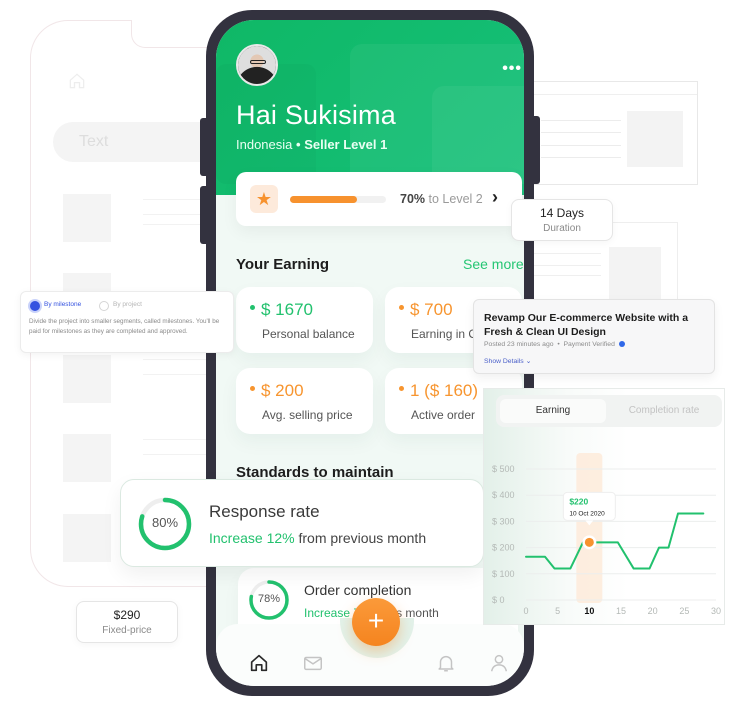 The image size is (740, 705). What do you see at coordinates (444, 334) in the screenshot?
I see `earning-label: Earning in O` at bounding box center [444, 334].